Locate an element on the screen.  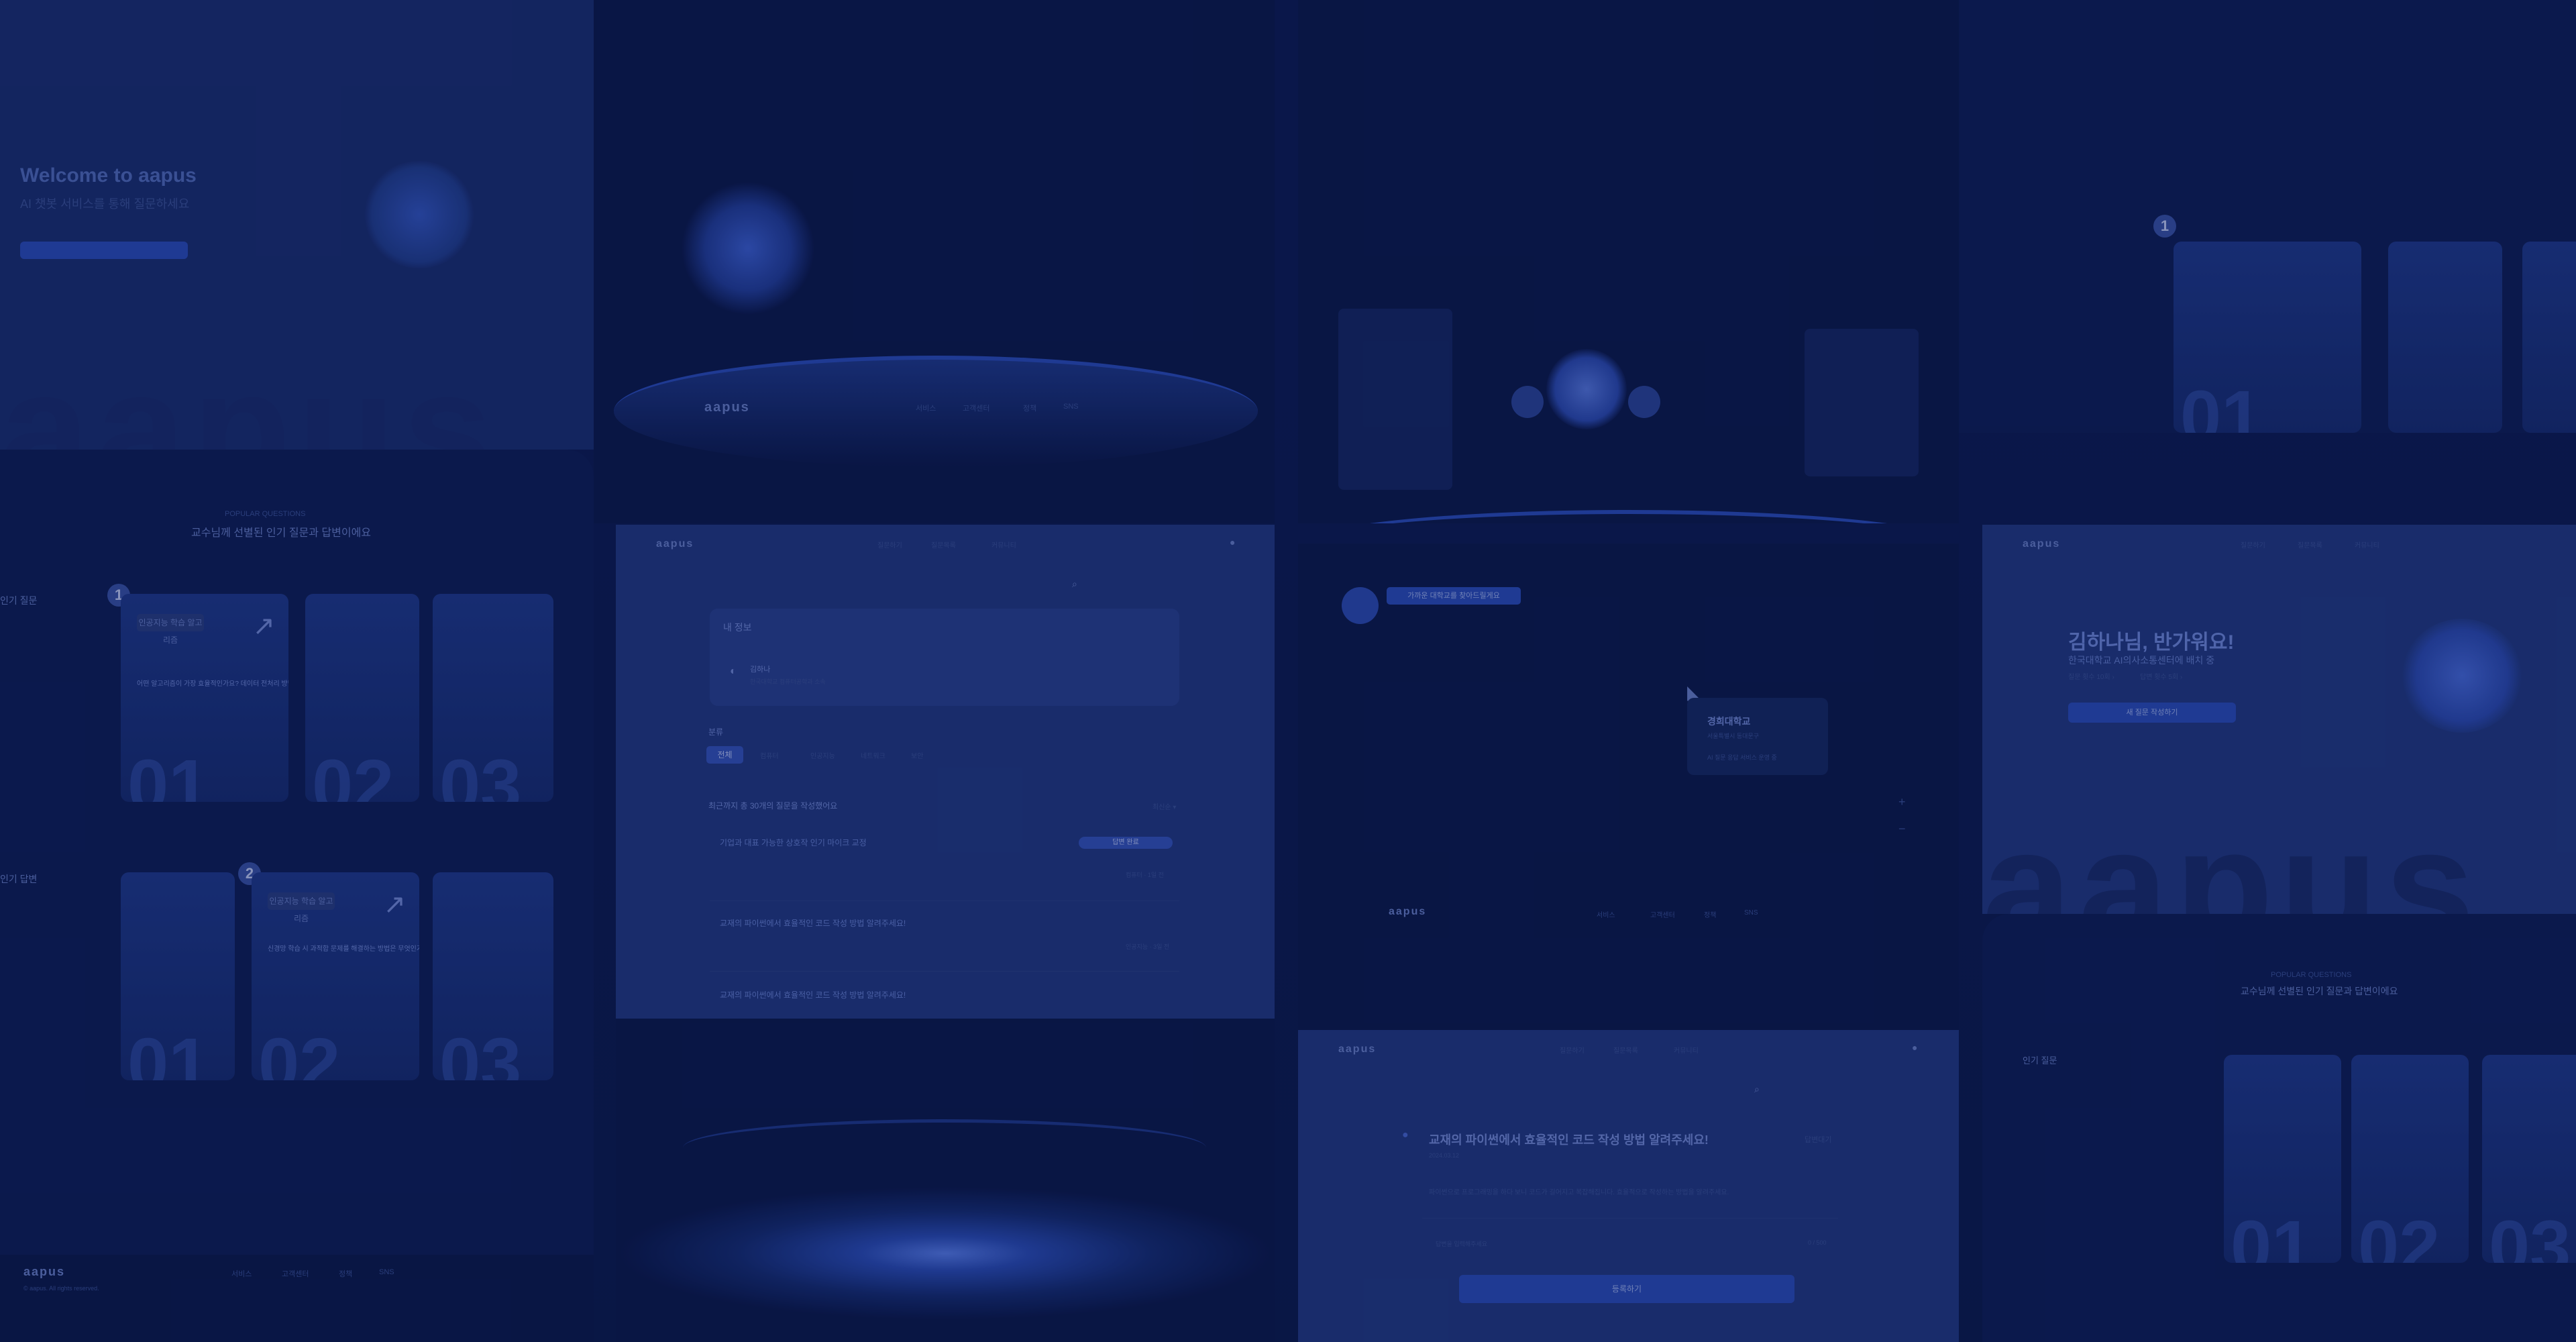
chatbot-speech-bubble: 가까운 대학교를 찾아드릴게요 is located at coordinates (1454, 596).